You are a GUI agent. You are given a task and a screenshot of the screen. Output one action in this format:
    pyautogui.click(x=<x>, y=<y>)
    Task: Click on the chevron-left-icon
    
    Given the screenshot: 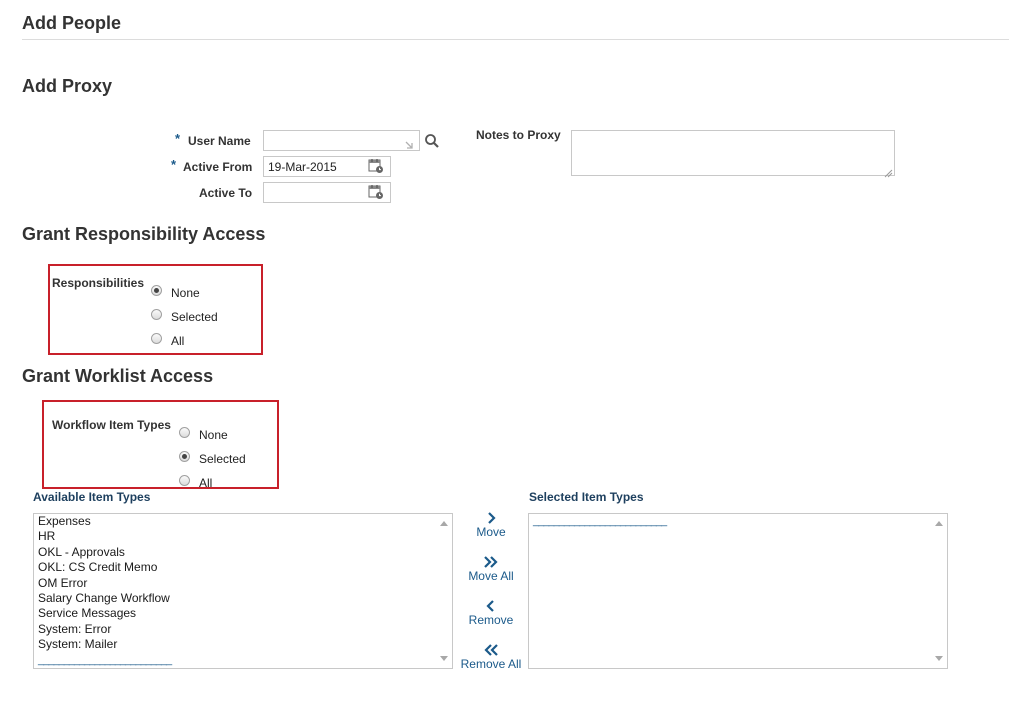 What is the action you would take?
    pyautogui.click(x=490, y=606)
    